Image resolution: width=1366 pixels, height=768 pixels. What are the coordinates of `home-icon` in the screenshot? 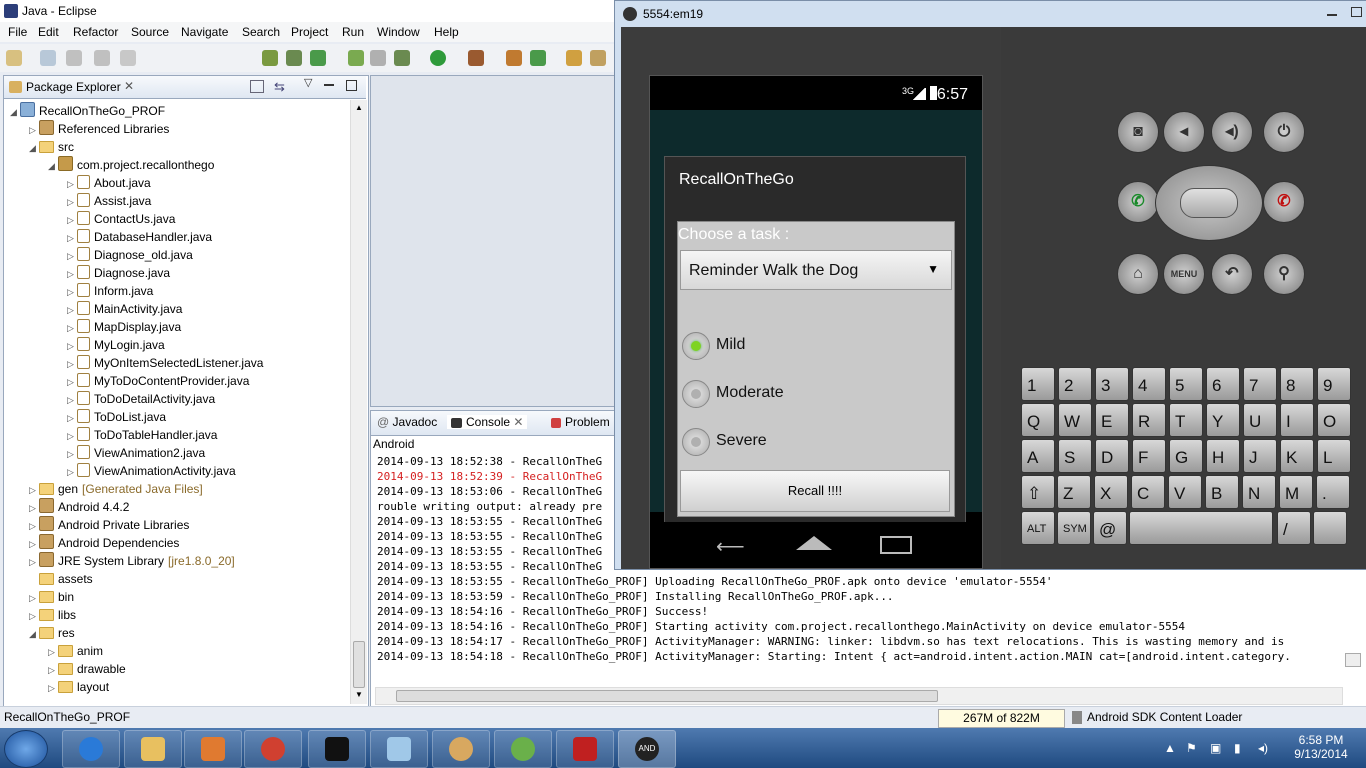 It's located at (814, 543).